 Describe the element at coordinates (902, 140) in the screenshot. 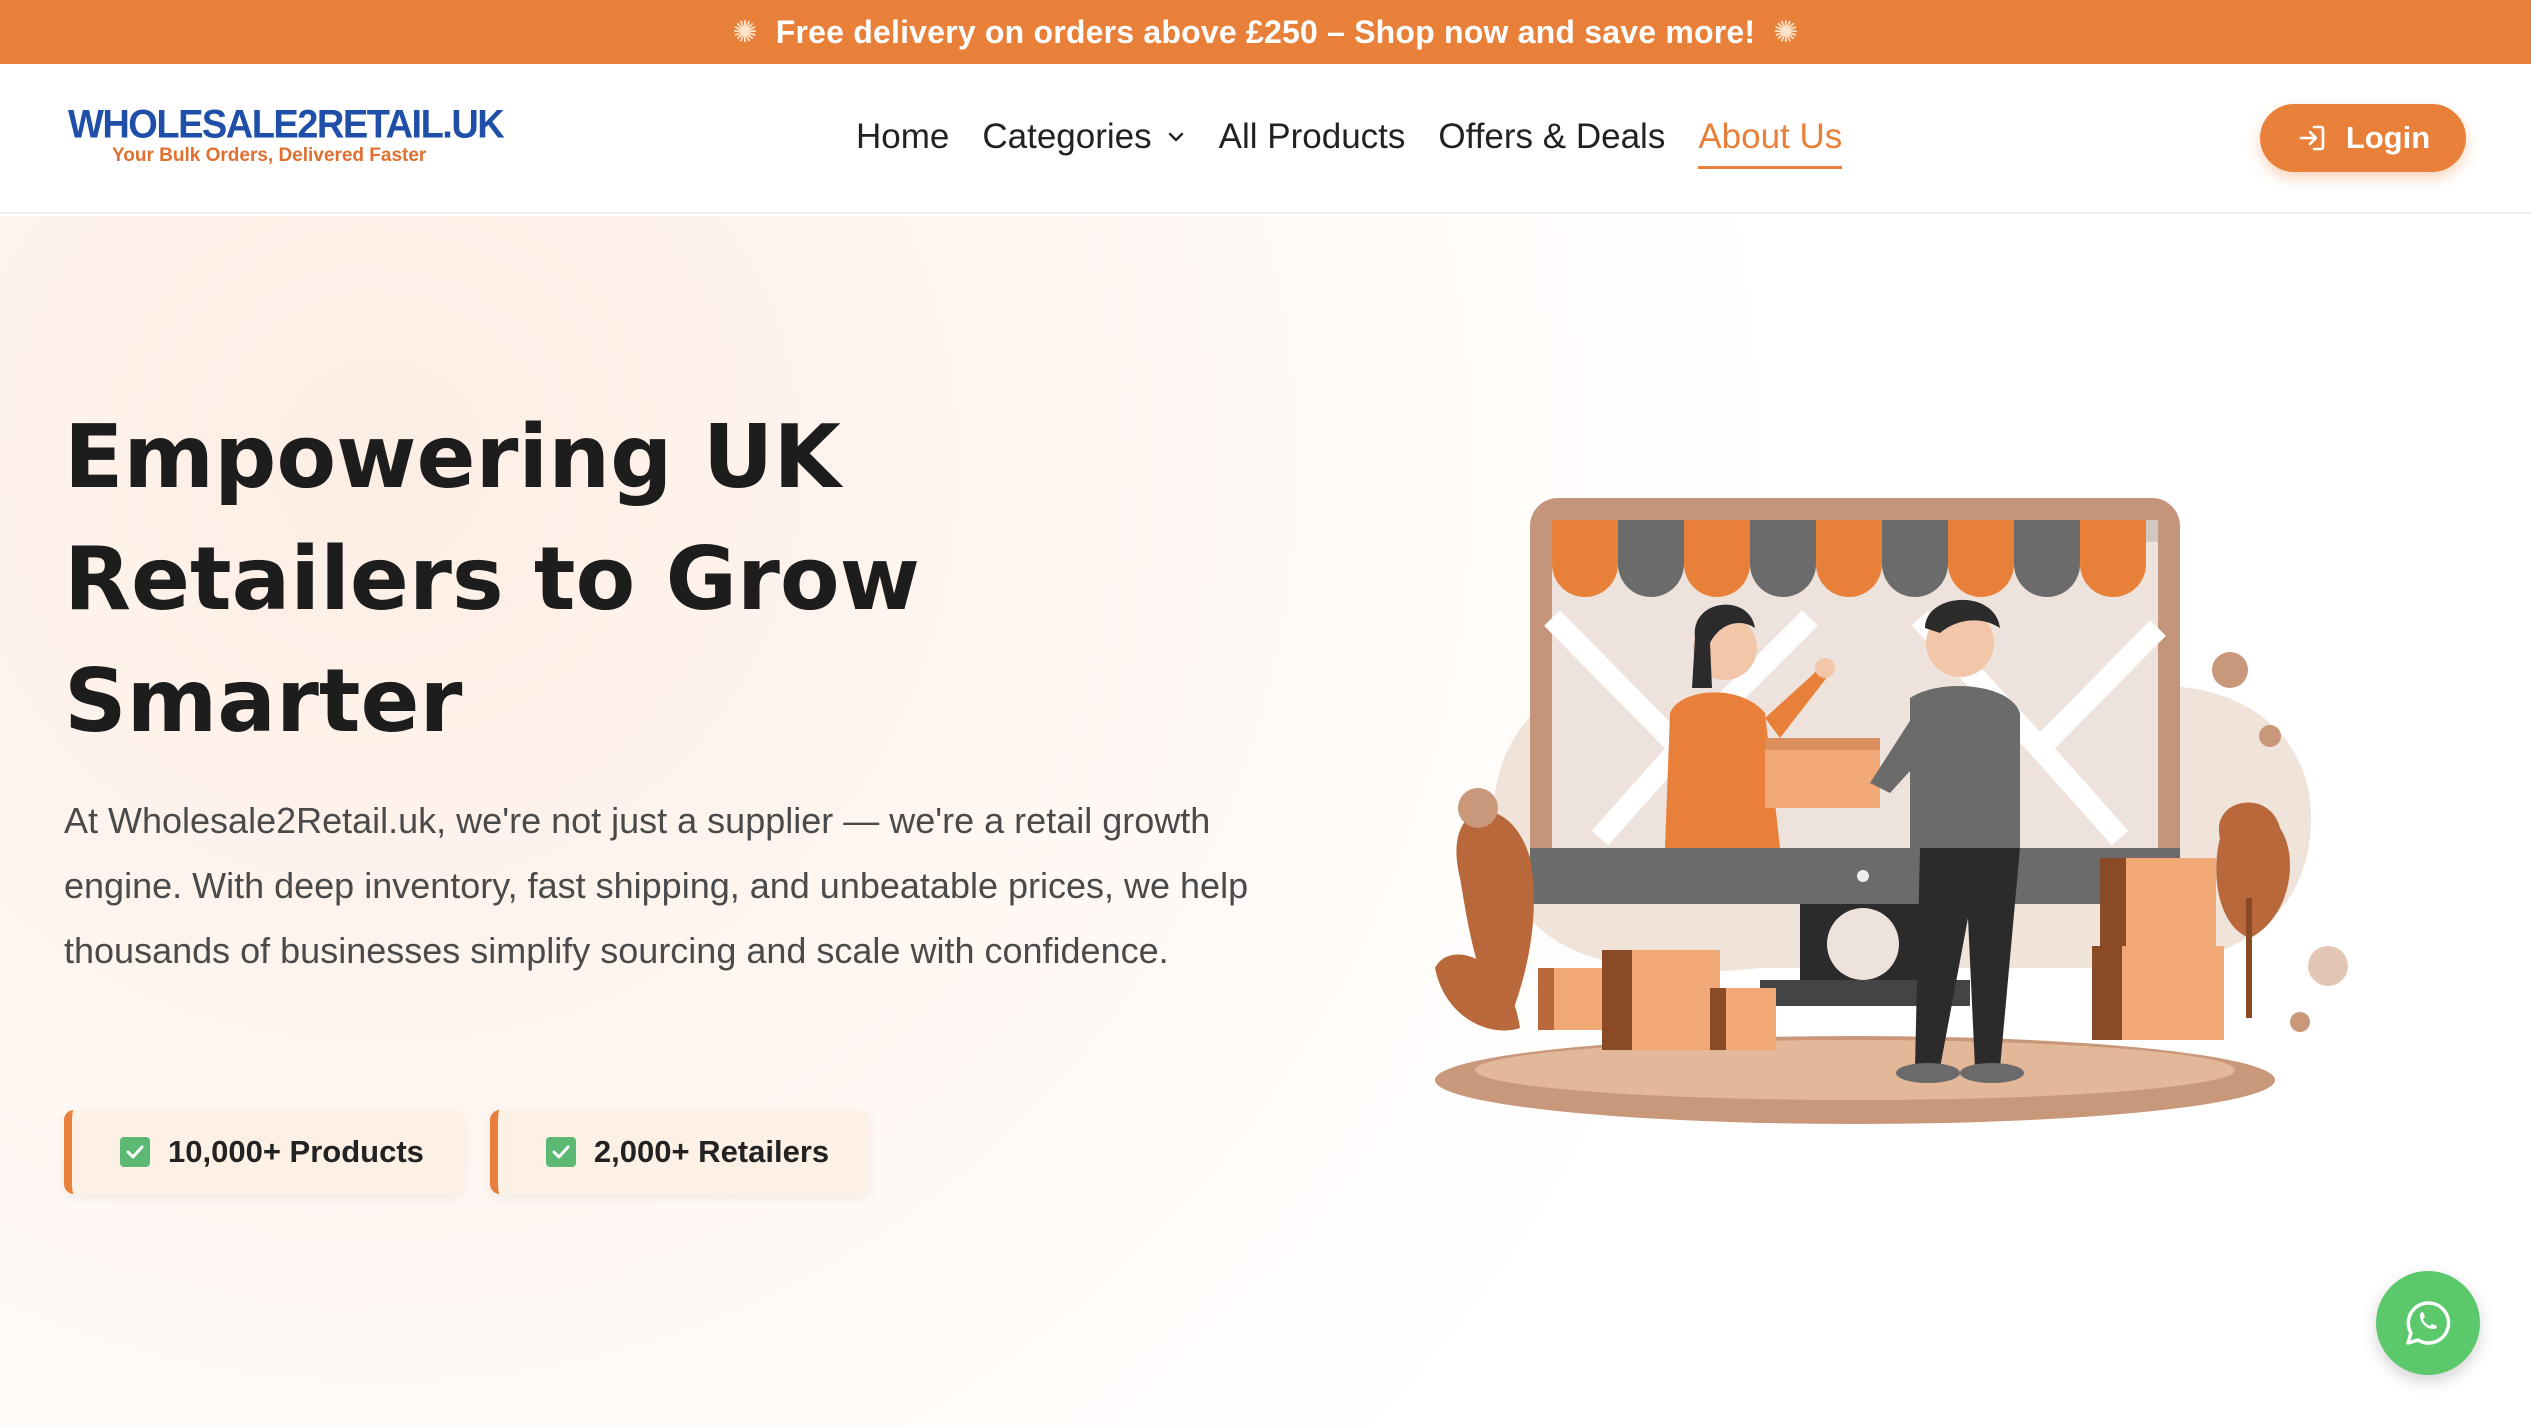

I see `nav-home: Home` at that location.